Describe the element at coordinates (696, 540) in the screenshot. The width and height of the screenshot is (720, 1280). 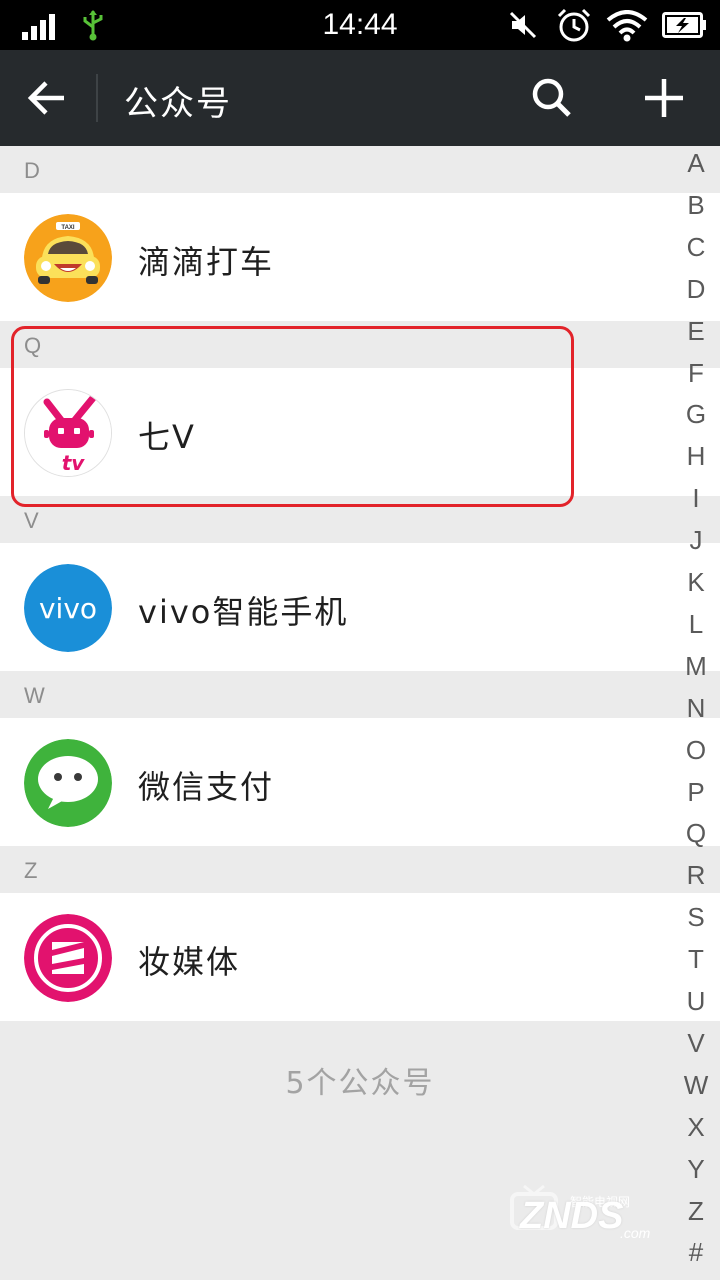
I see `index-letter: J` at that location.